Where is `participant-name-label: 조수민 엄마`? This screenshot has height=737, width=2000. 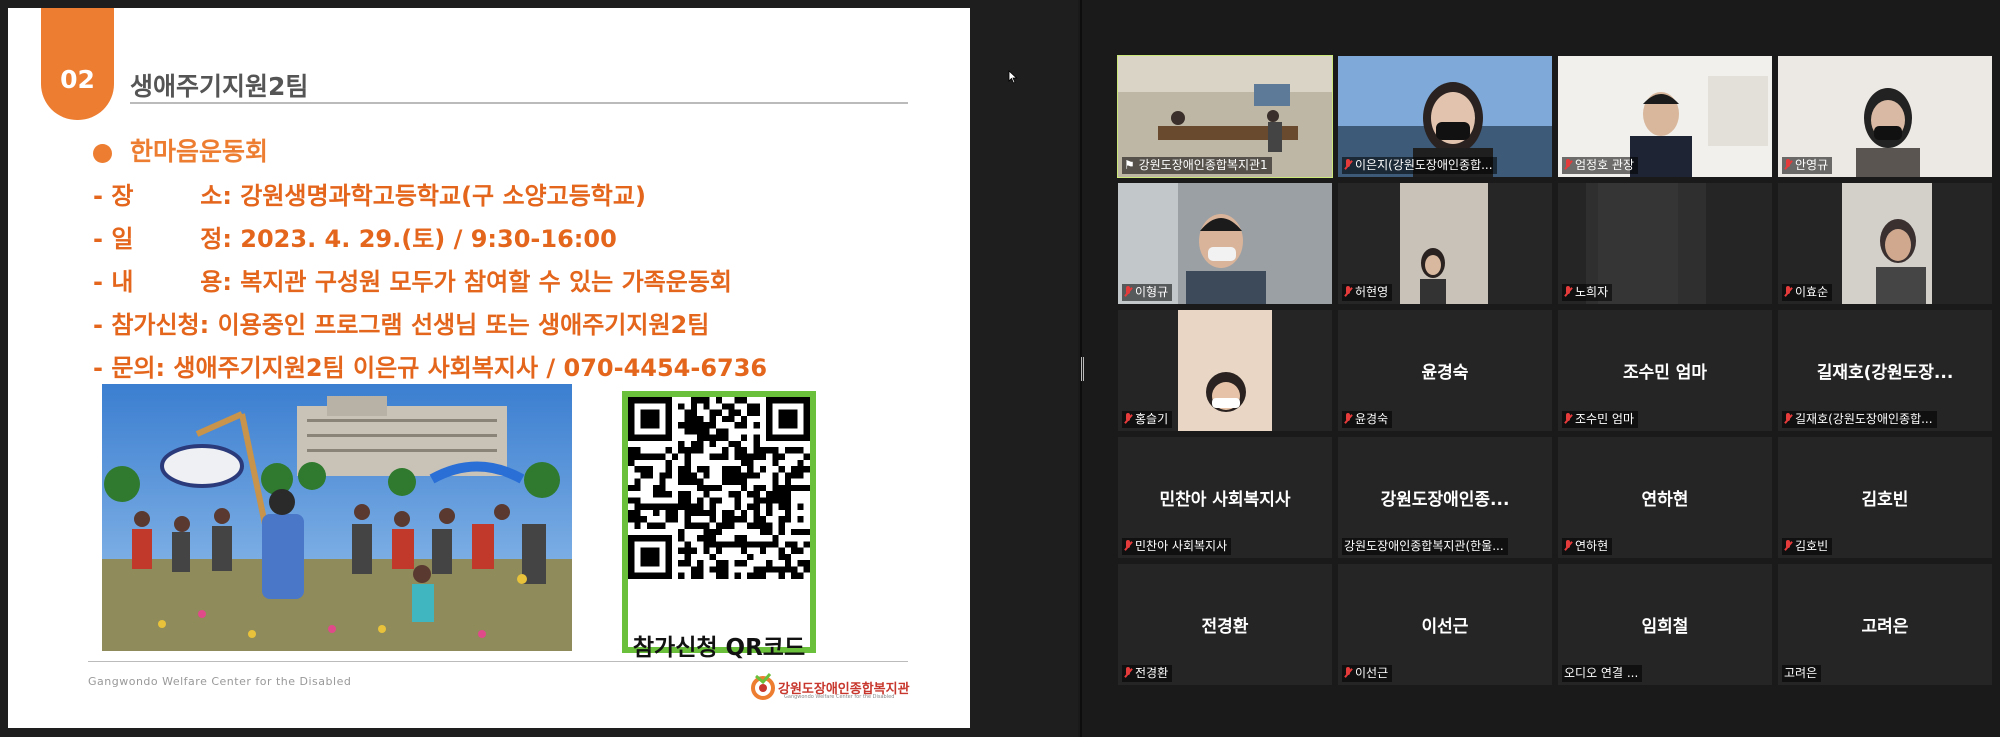
participant-name-label: 조수민 엄마 is located at coordinates (1600, 419).